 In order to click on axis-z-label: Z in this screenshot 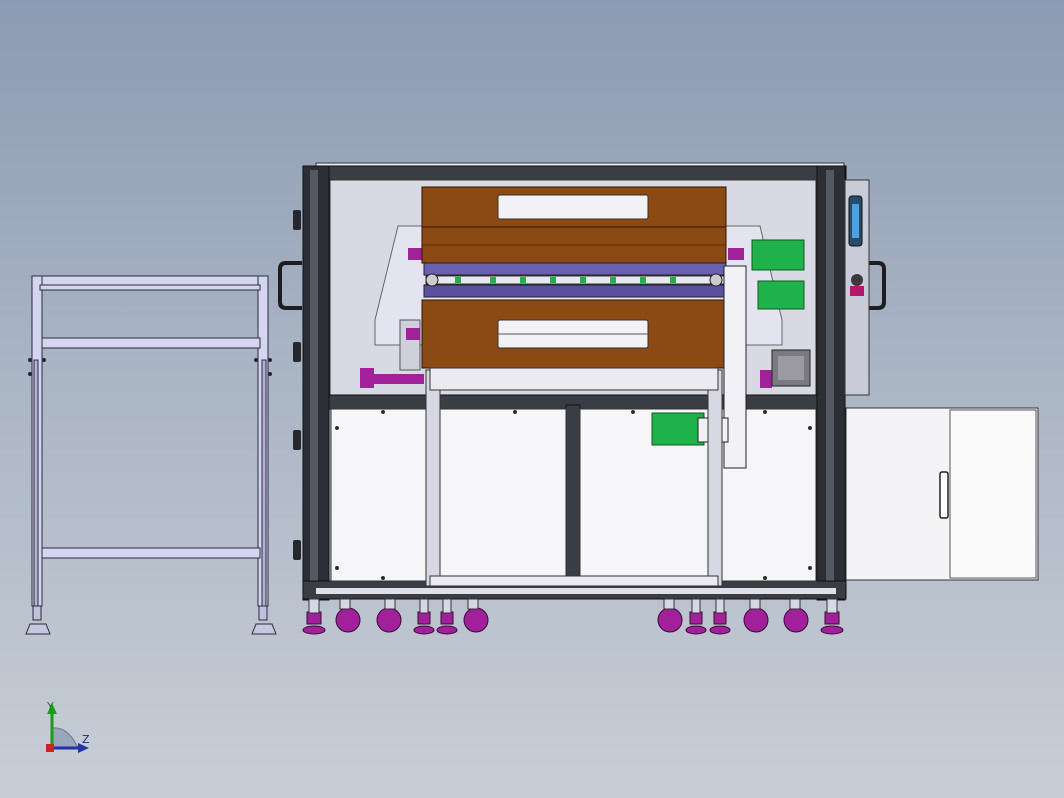, I will do `click(86, 739)`.